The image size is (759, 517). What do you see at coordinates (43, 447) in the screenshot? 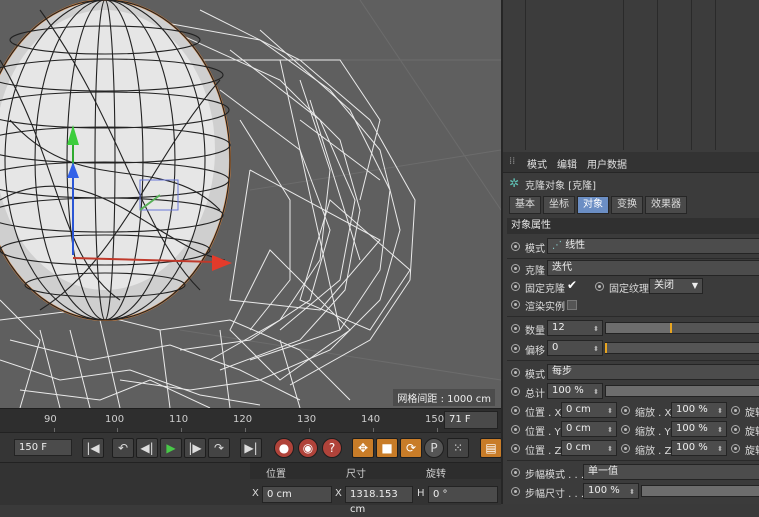
I see `end-frame-field: 150 F` at bounding box center [43, 447].